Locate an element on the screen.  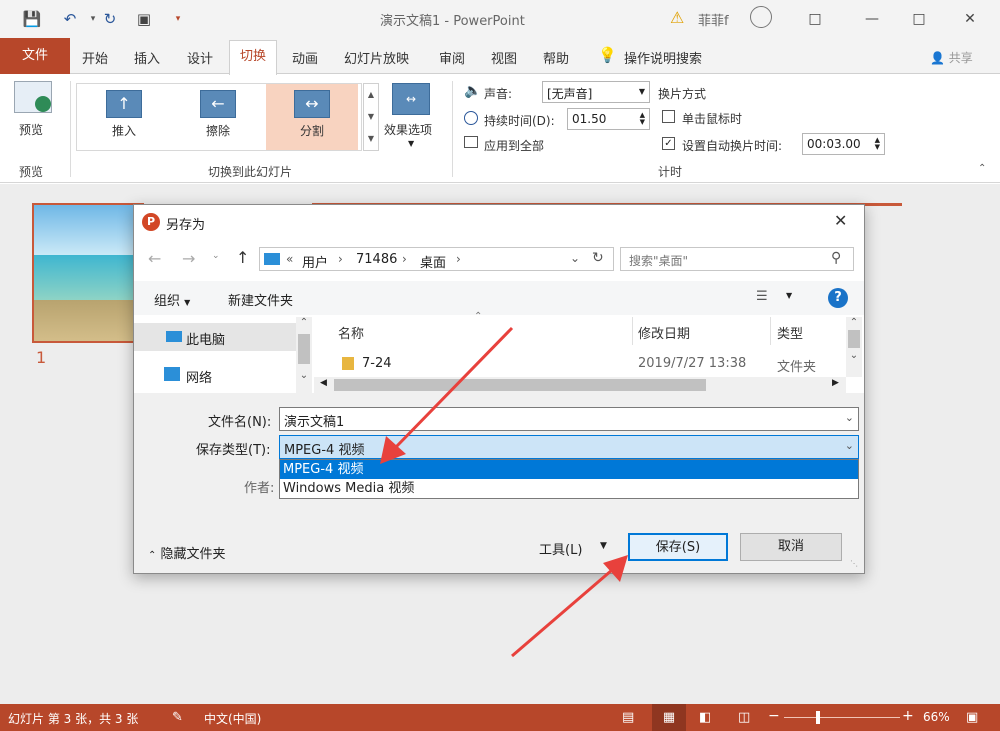
gallery-scroll: ▲ ▼ ▼ is located at coordinates (371, 117).